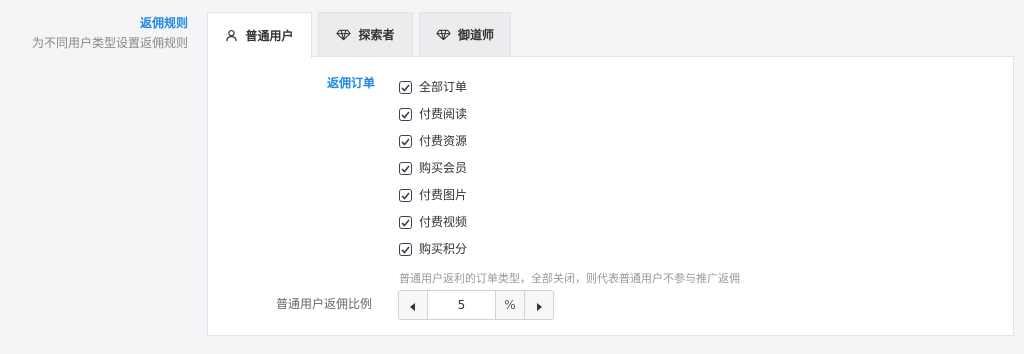 This screenshot has height=354, width=1024. I want to click on caret-left-icon, so click(413, 305).